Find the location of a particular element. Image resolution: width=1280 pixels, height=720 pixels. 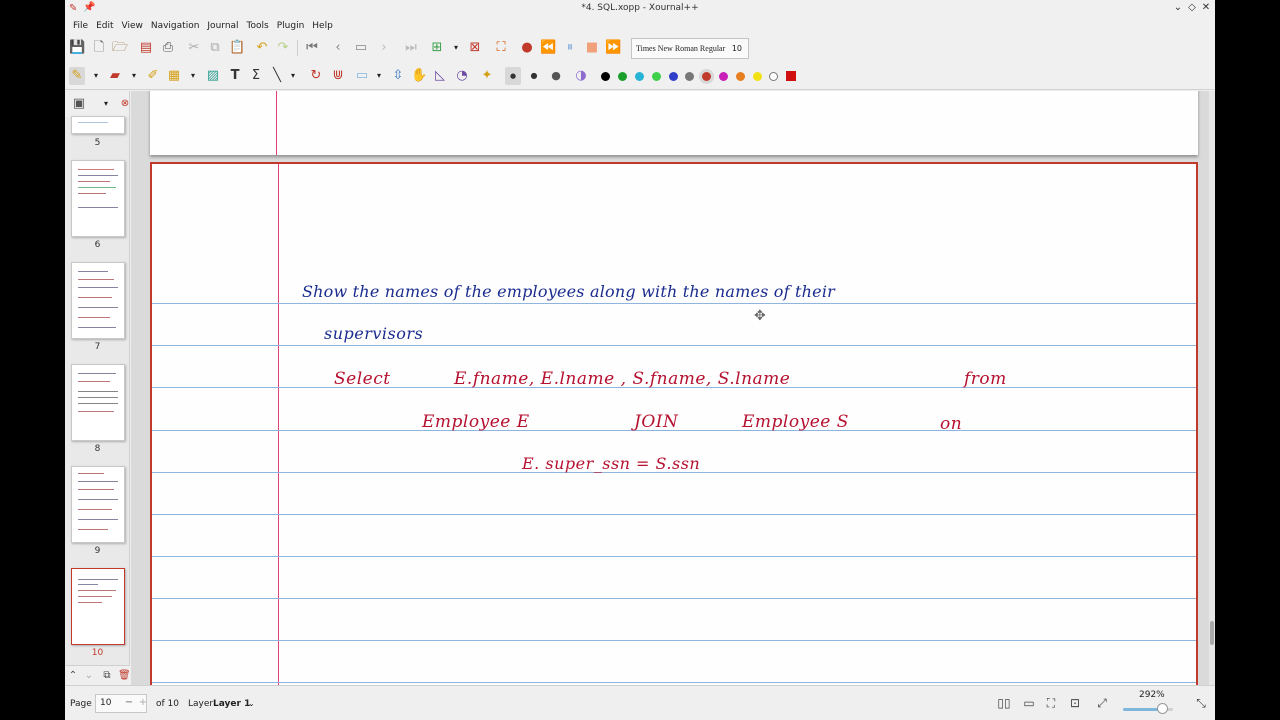

undo-icon: ↶ is located at coordinates (262, 48).